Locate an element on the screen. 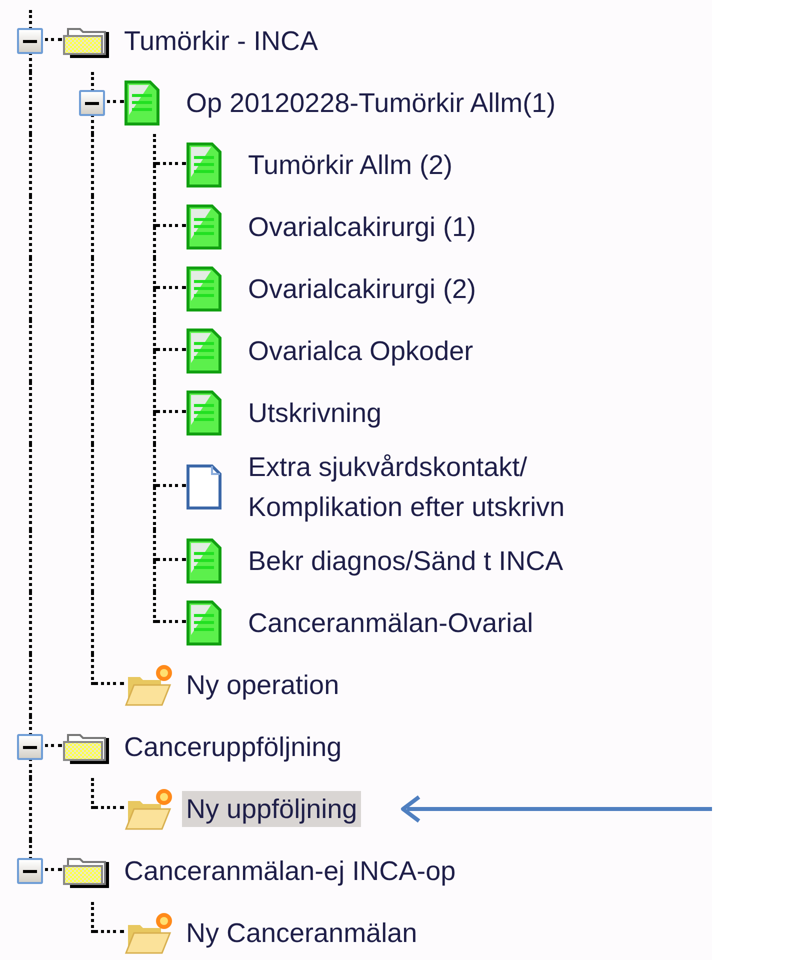  tree-item-label: Ny Canceranmälan is located at coordinates (302, 933).